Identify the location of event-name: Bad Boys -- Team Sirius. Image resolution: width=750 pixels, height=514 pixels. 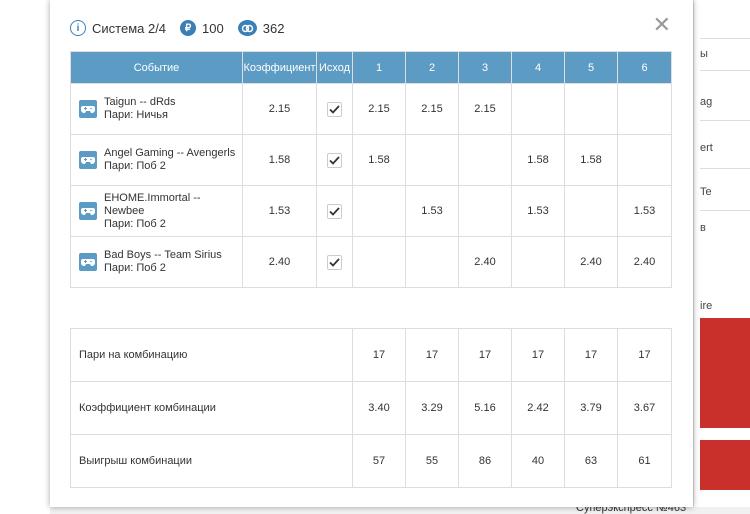
(163, 255).